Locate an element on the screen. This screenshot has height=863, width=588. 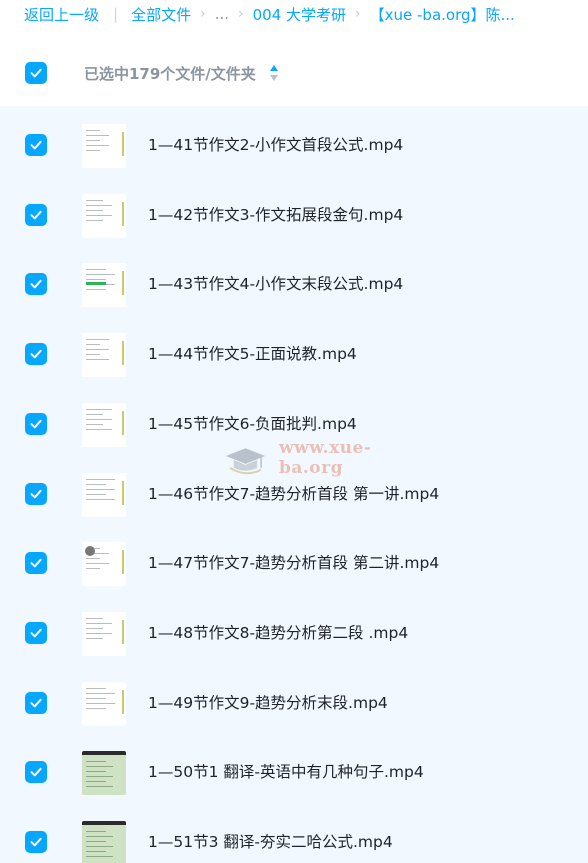
file-name: 1—43节作文4-小作文末段公式.mp4 is located at coordinates (275, 283).